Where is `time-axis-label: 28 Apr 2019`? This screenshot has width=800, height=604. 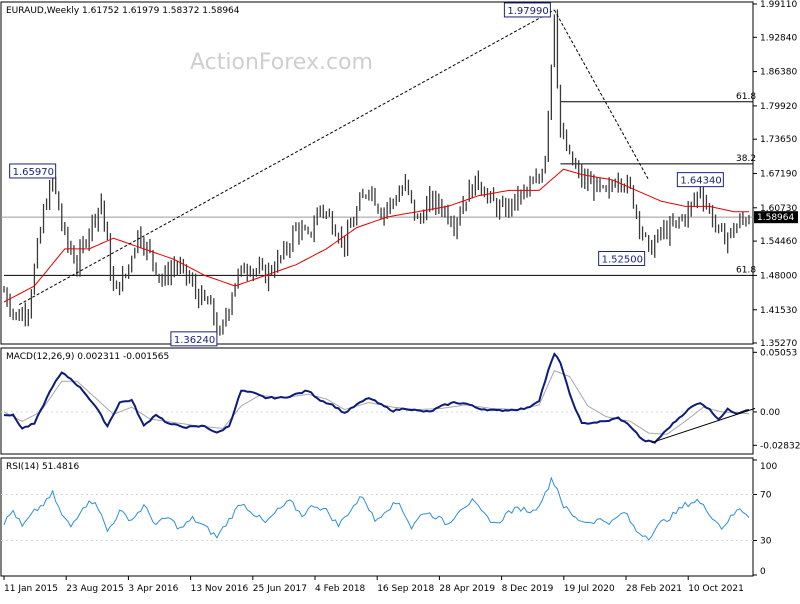 time-axis-label: 28 Apr 2019 is located at coordinates (467, 589).